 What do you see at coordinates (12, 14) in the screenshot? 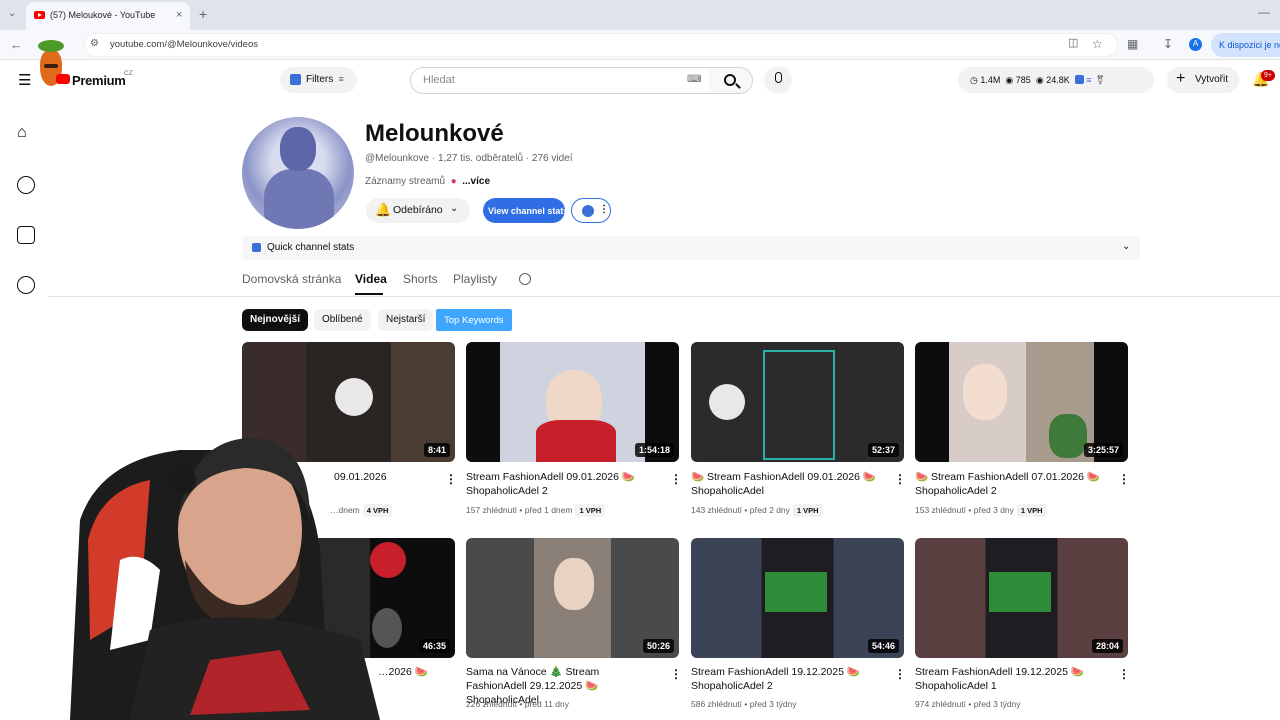
I see `tab-list-chevron-icon: ⌄` at bounding box center [12, 14].